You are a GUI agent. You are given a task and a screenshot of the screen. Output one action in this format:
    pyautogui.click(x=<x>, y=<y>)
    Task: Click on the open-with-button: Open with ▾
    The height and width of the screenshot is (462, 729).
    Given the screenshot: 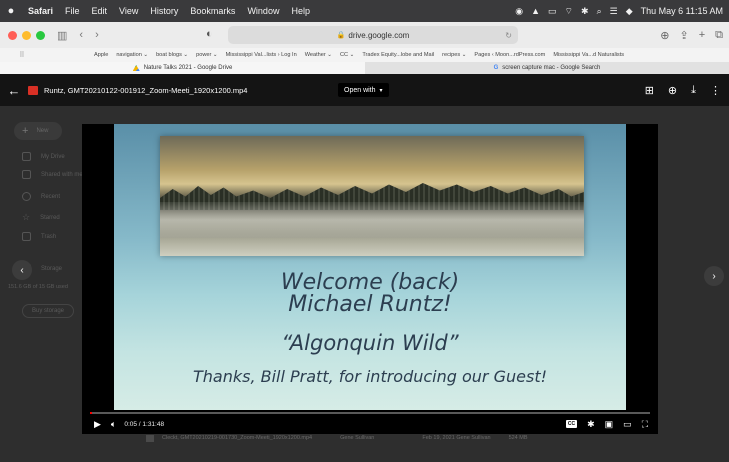 What is the action you would take?
    pyautogui.click(x=363, y=90)
    